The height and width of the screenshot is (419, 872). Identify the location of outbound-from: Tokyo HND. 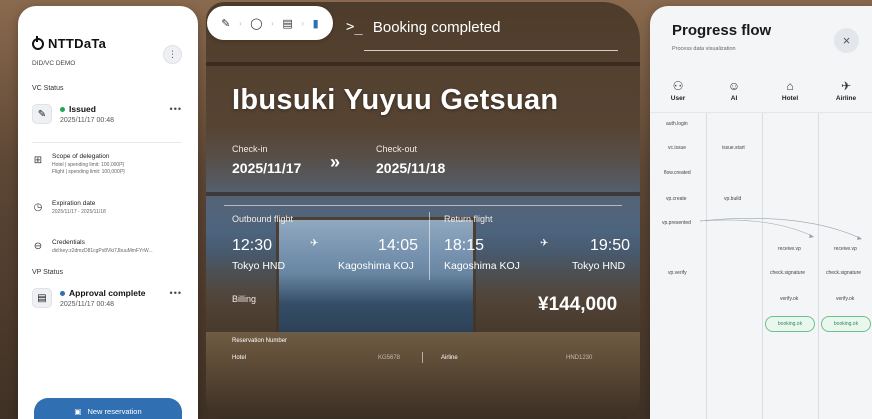
(259, 266).